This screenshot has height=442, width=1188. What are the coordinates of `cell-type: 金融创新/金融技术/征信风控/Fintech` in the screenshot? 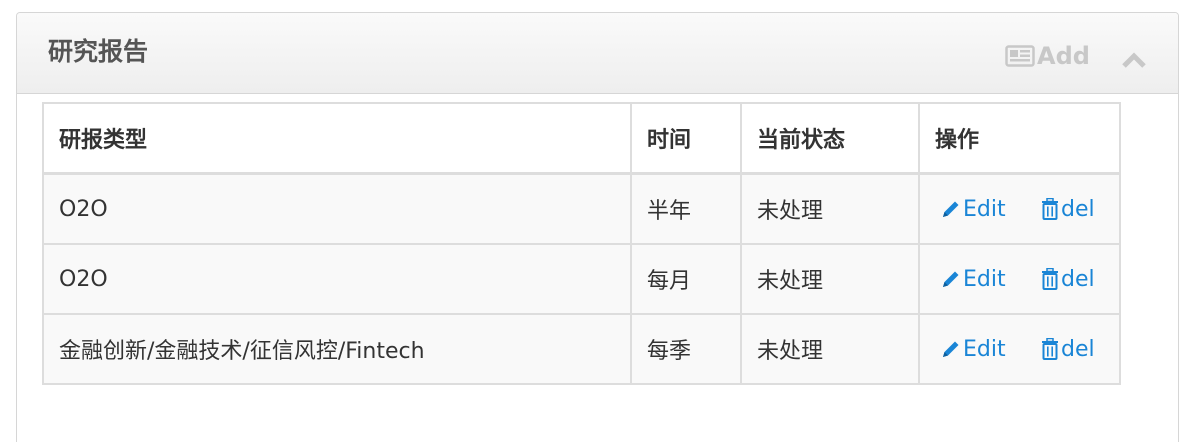 It's located at (337, 349).